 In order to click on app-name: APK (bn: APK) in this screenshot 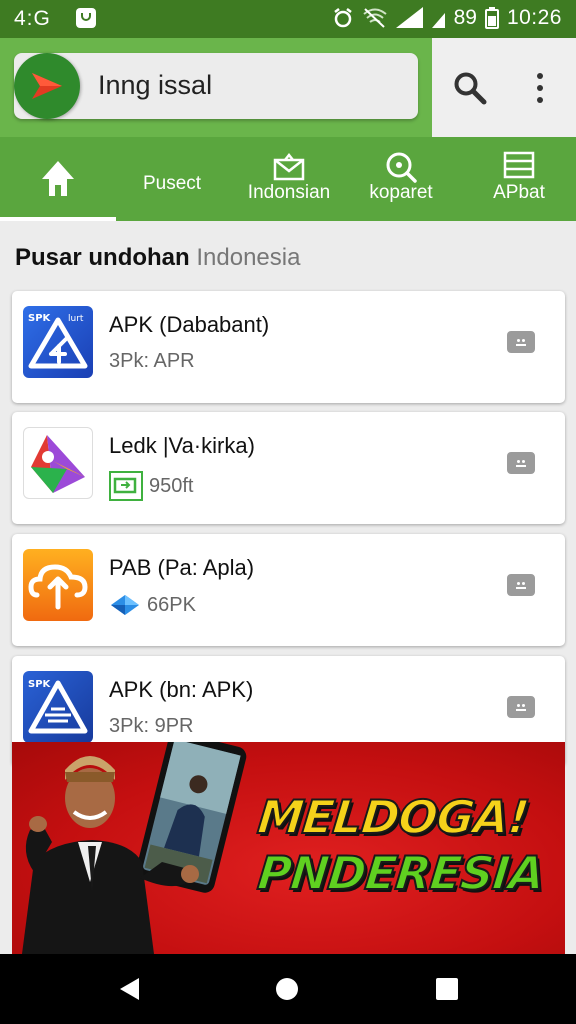, I will do `click(181, 689)`.